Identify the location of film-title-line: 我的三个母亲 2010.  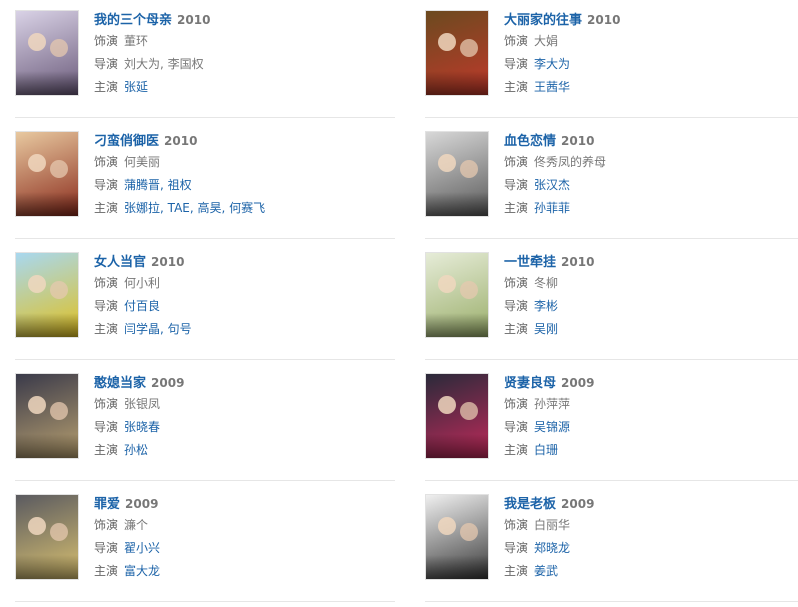
(152, 20).